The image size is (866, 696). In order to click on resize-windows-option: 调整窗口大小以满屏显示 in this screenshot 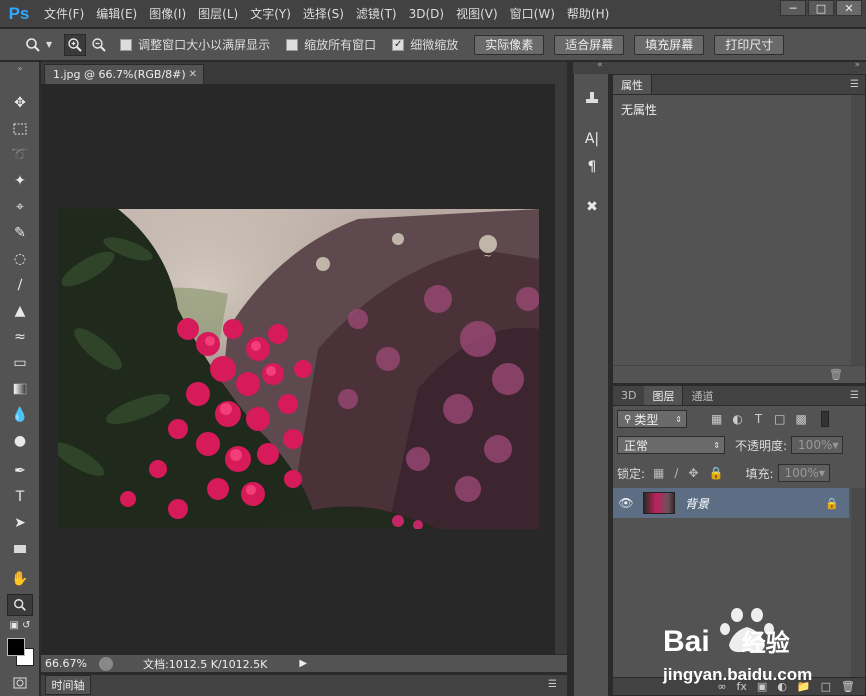, I will do `click(195, 44)`.